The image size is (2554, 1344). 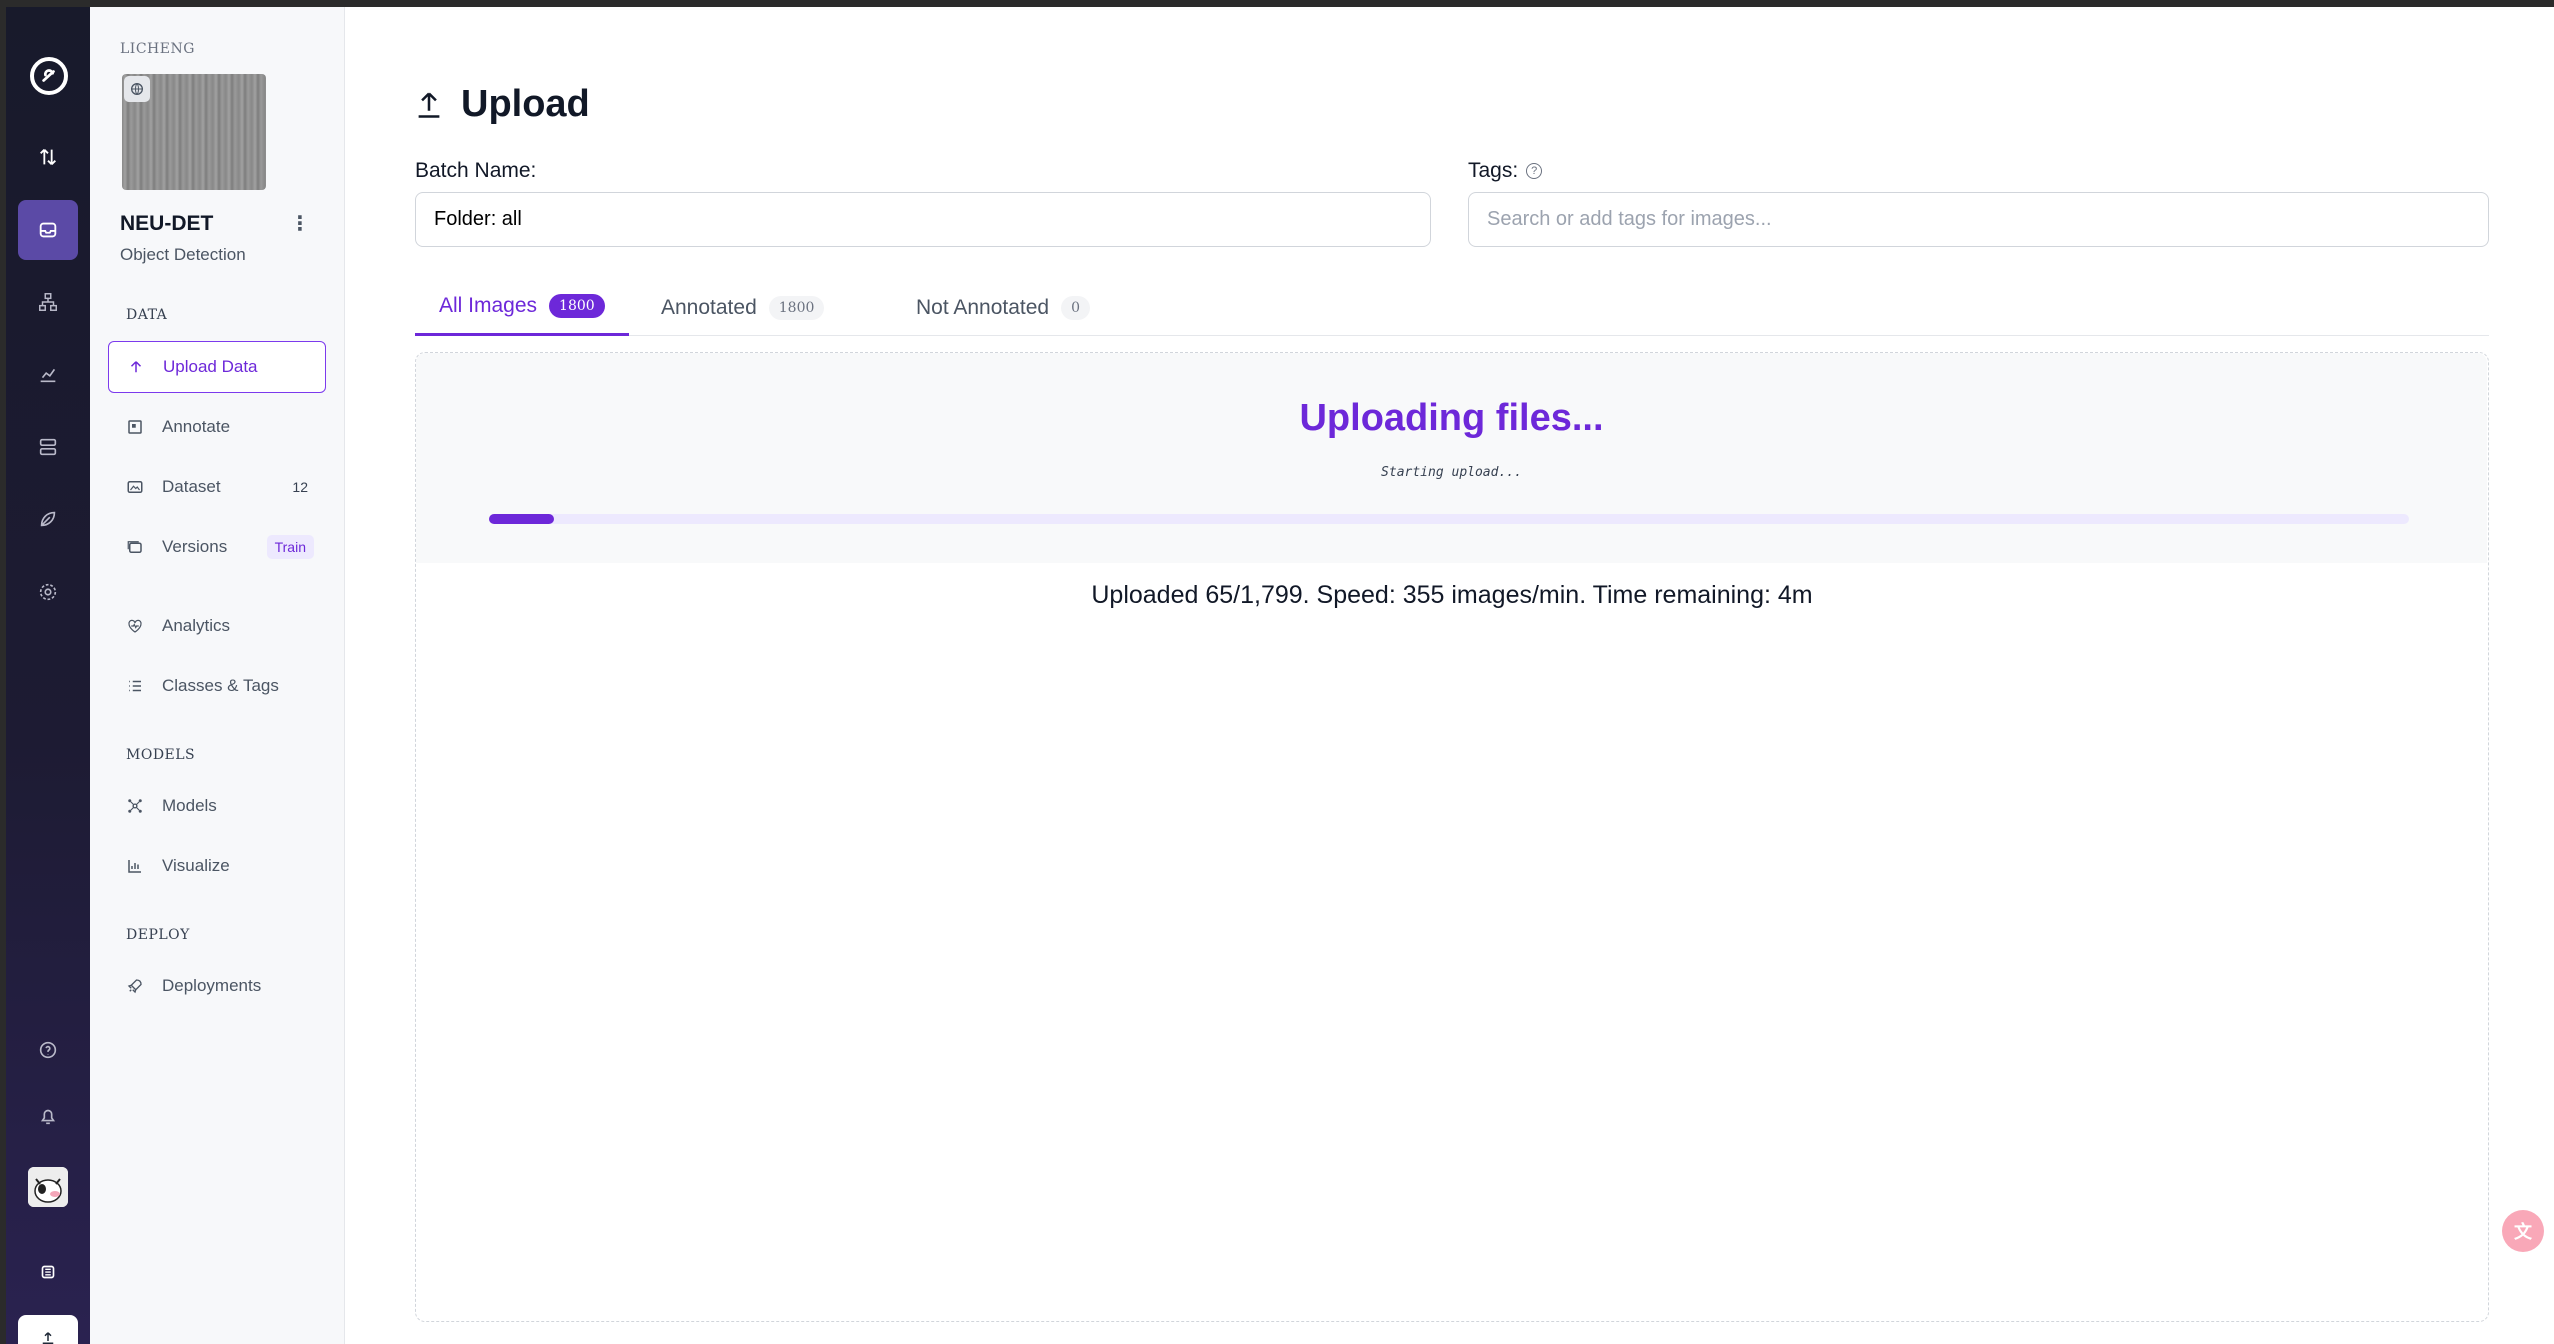 What do you see at coordinates (48, 1187) in the screenshot?
I see `avatar` at bounding box center [48, 1187].